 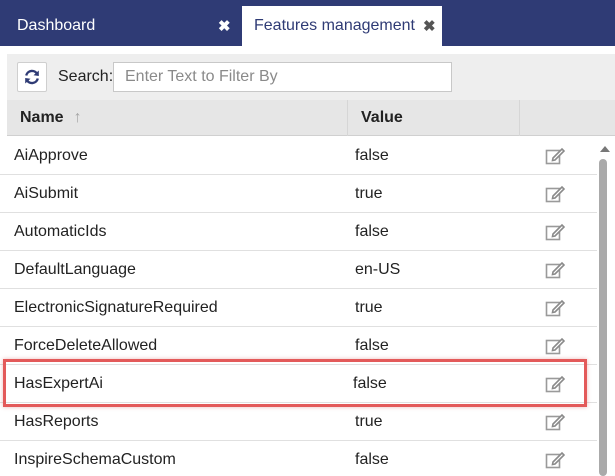 What do you see at coordinates (46, 193) in the screenshot?
I see `feature-name: AiSubmit` at bounding box center [46, 193].